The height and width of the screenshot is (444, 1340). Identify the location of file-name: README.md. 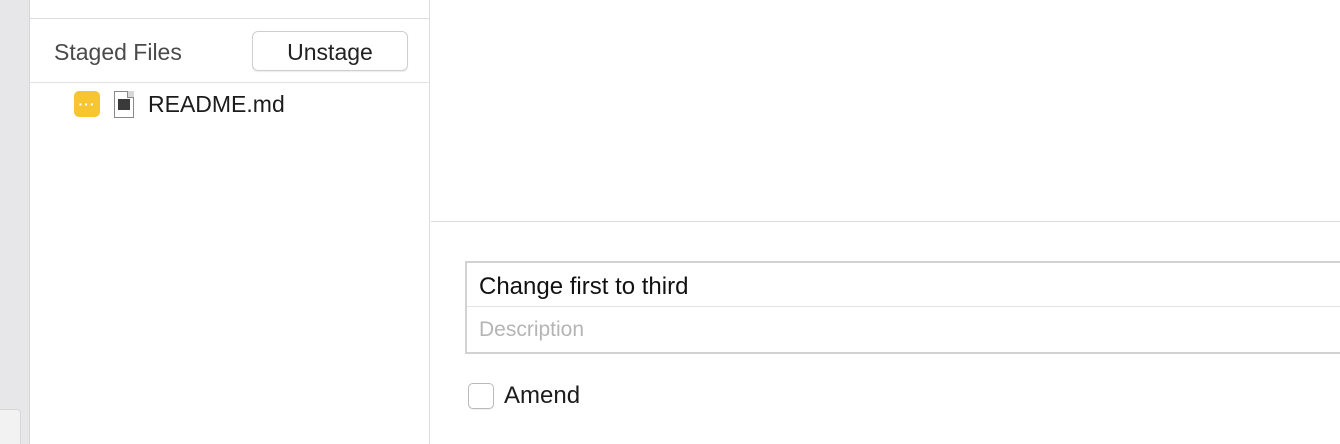
(216, 103).